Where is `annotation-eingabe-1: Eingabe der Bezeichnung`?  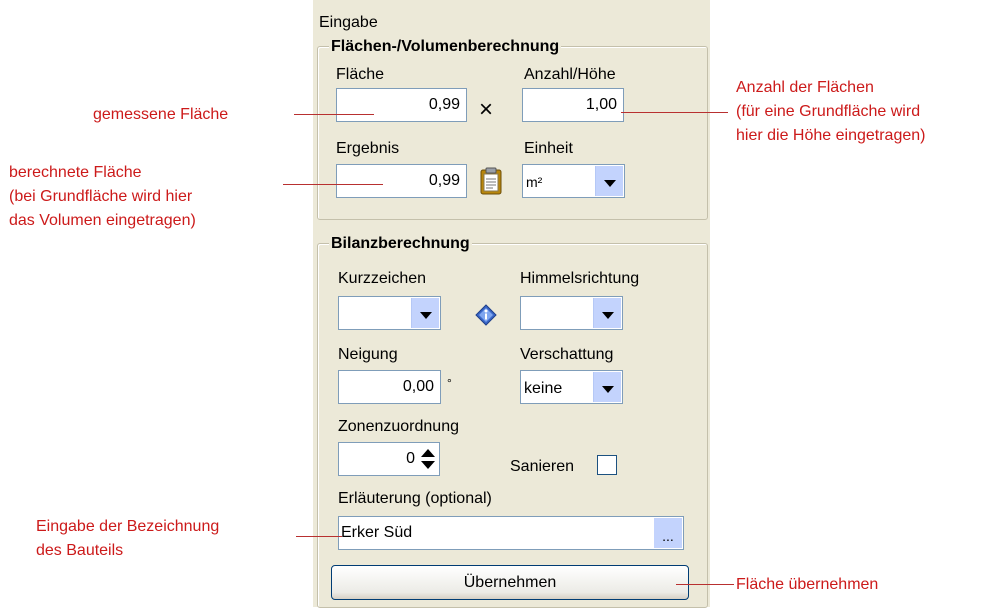 annotation-eingabe-1: Eingabe der Bezeichnung is located at coordinates (128, 526).